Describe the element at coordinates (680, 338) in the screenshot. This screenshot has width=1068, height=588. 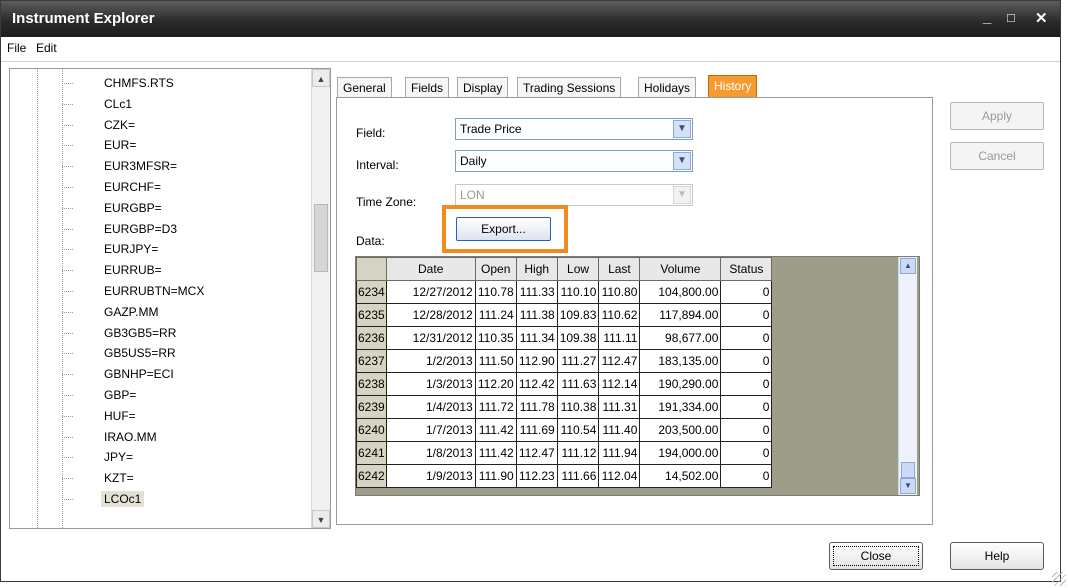
I see `table-cell: 98,677.00` at that location.